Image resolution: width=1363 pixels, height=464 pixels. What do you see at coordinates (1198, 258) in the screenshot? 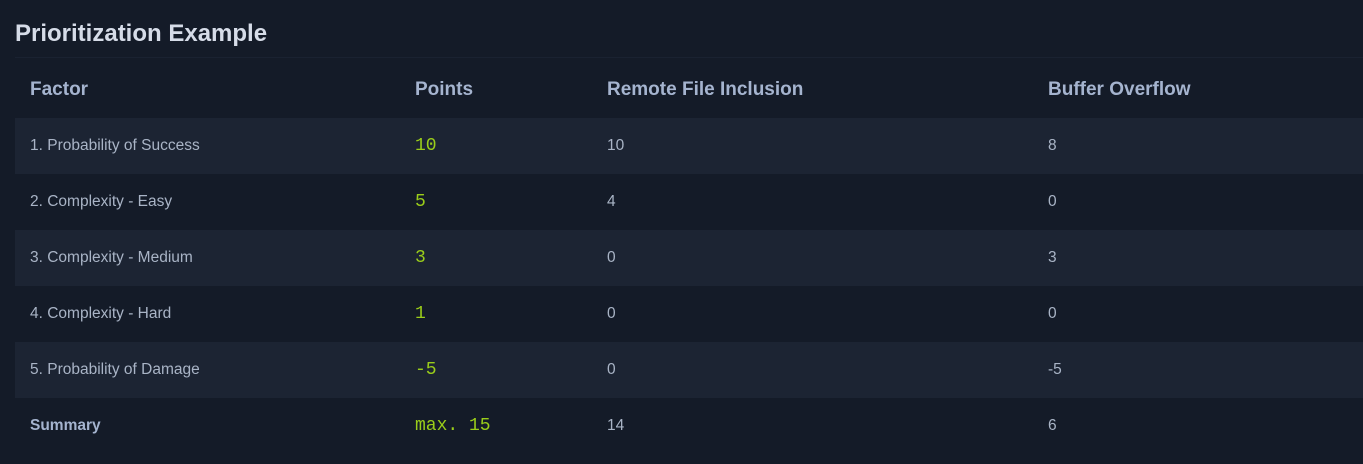
I see `bo-cell: 3` at bounding box center [1198, 258].